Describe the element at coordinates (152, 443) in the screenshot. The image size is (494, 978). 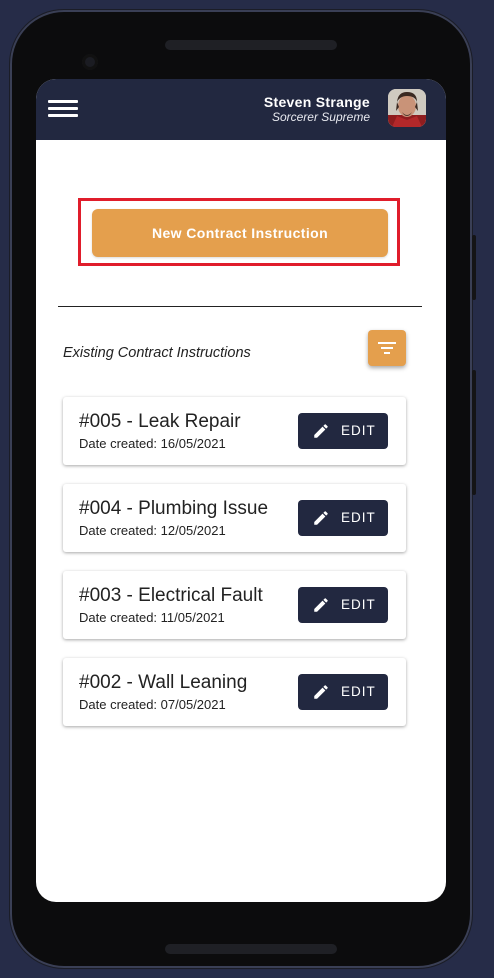
I see `contract-date: Date created: 16/05/2021` at that location.